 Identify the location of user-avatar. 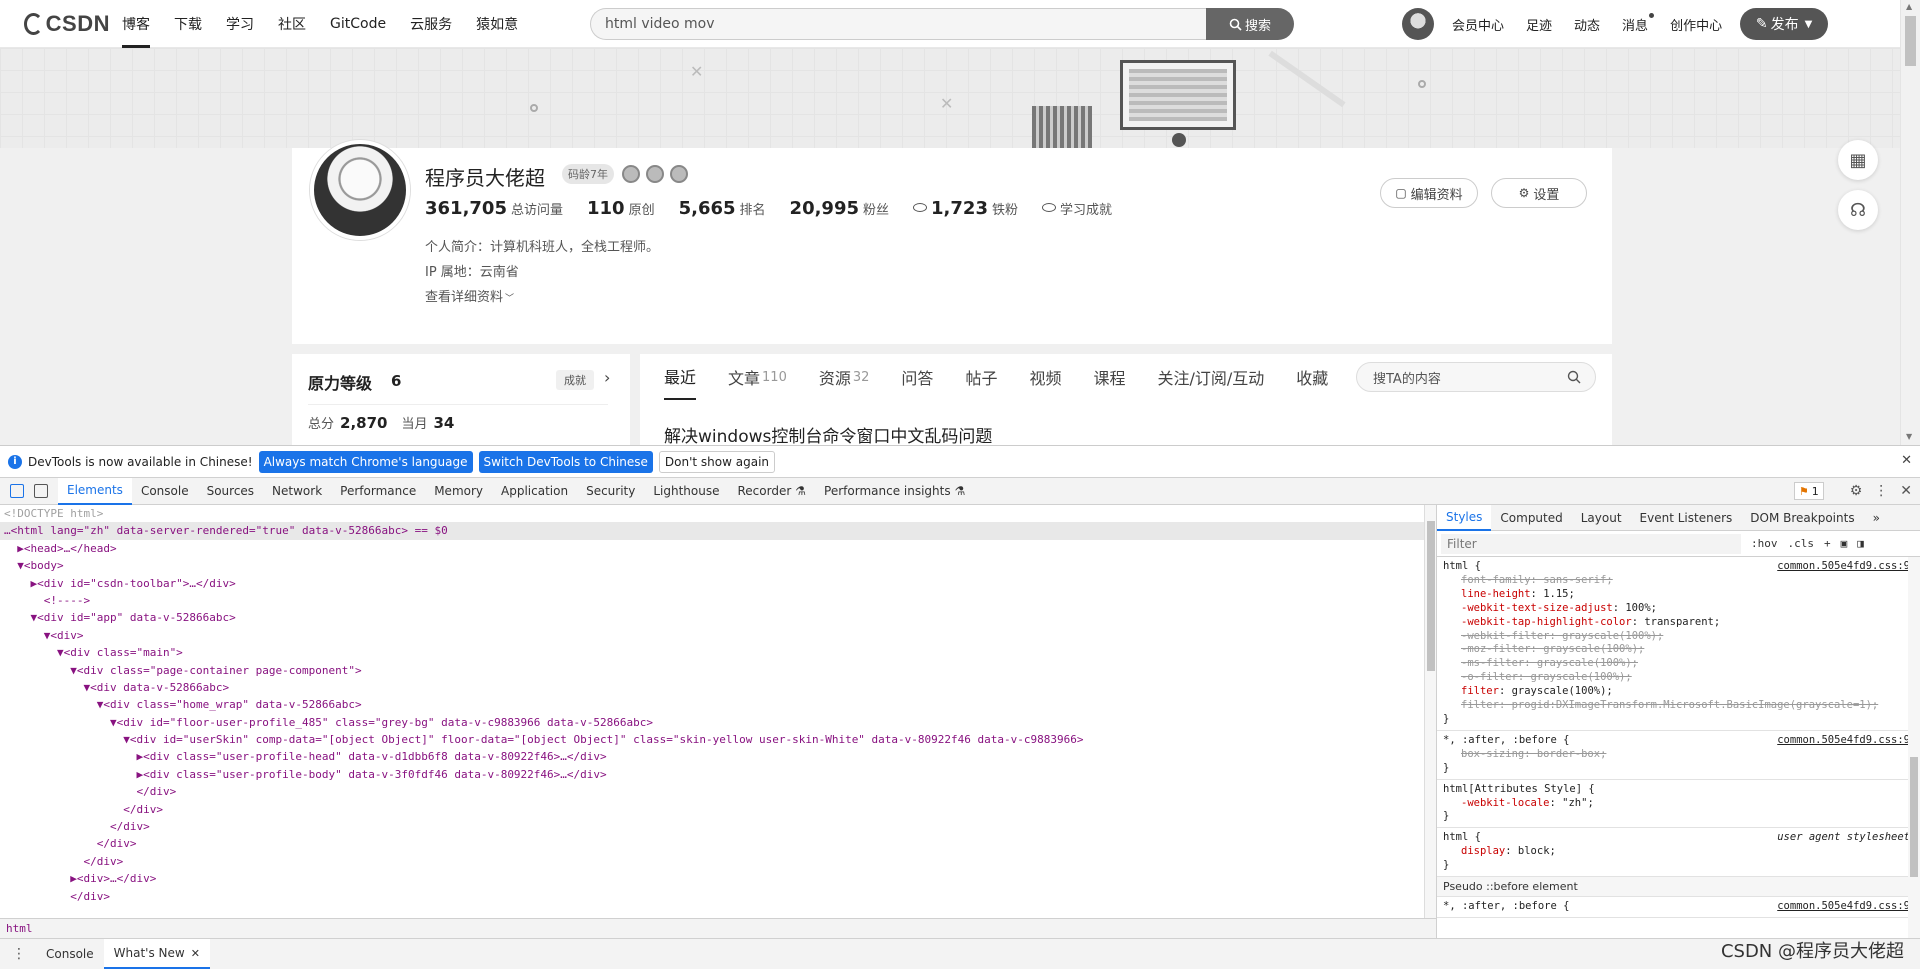
(1418, 24).